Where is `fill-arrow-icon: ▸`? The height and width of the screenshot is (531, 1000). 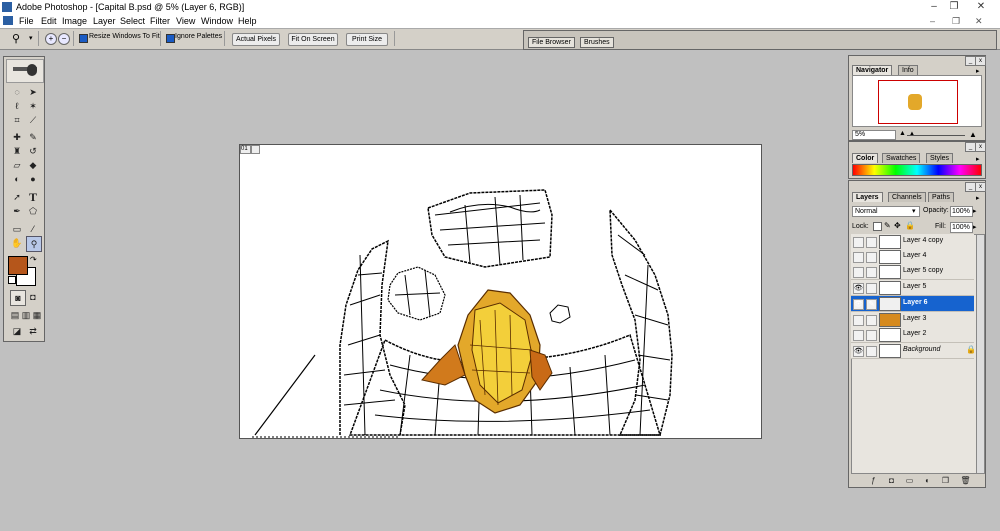
fill-arrow-icon: ▸ is located at coordinates (975, 227).